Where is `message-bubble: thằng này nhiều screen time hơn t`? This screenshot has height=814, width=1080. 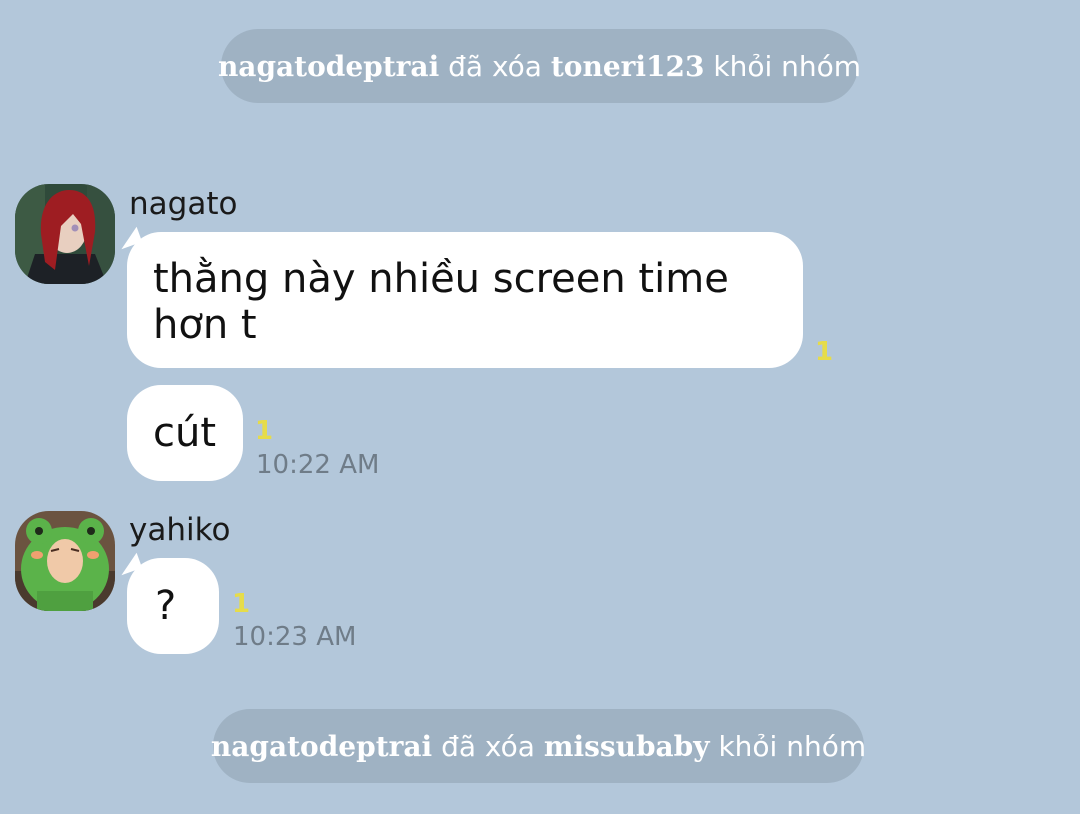 message-bubble: thằng này nhiều screen time hơn t is located at coordinates (465, 300).